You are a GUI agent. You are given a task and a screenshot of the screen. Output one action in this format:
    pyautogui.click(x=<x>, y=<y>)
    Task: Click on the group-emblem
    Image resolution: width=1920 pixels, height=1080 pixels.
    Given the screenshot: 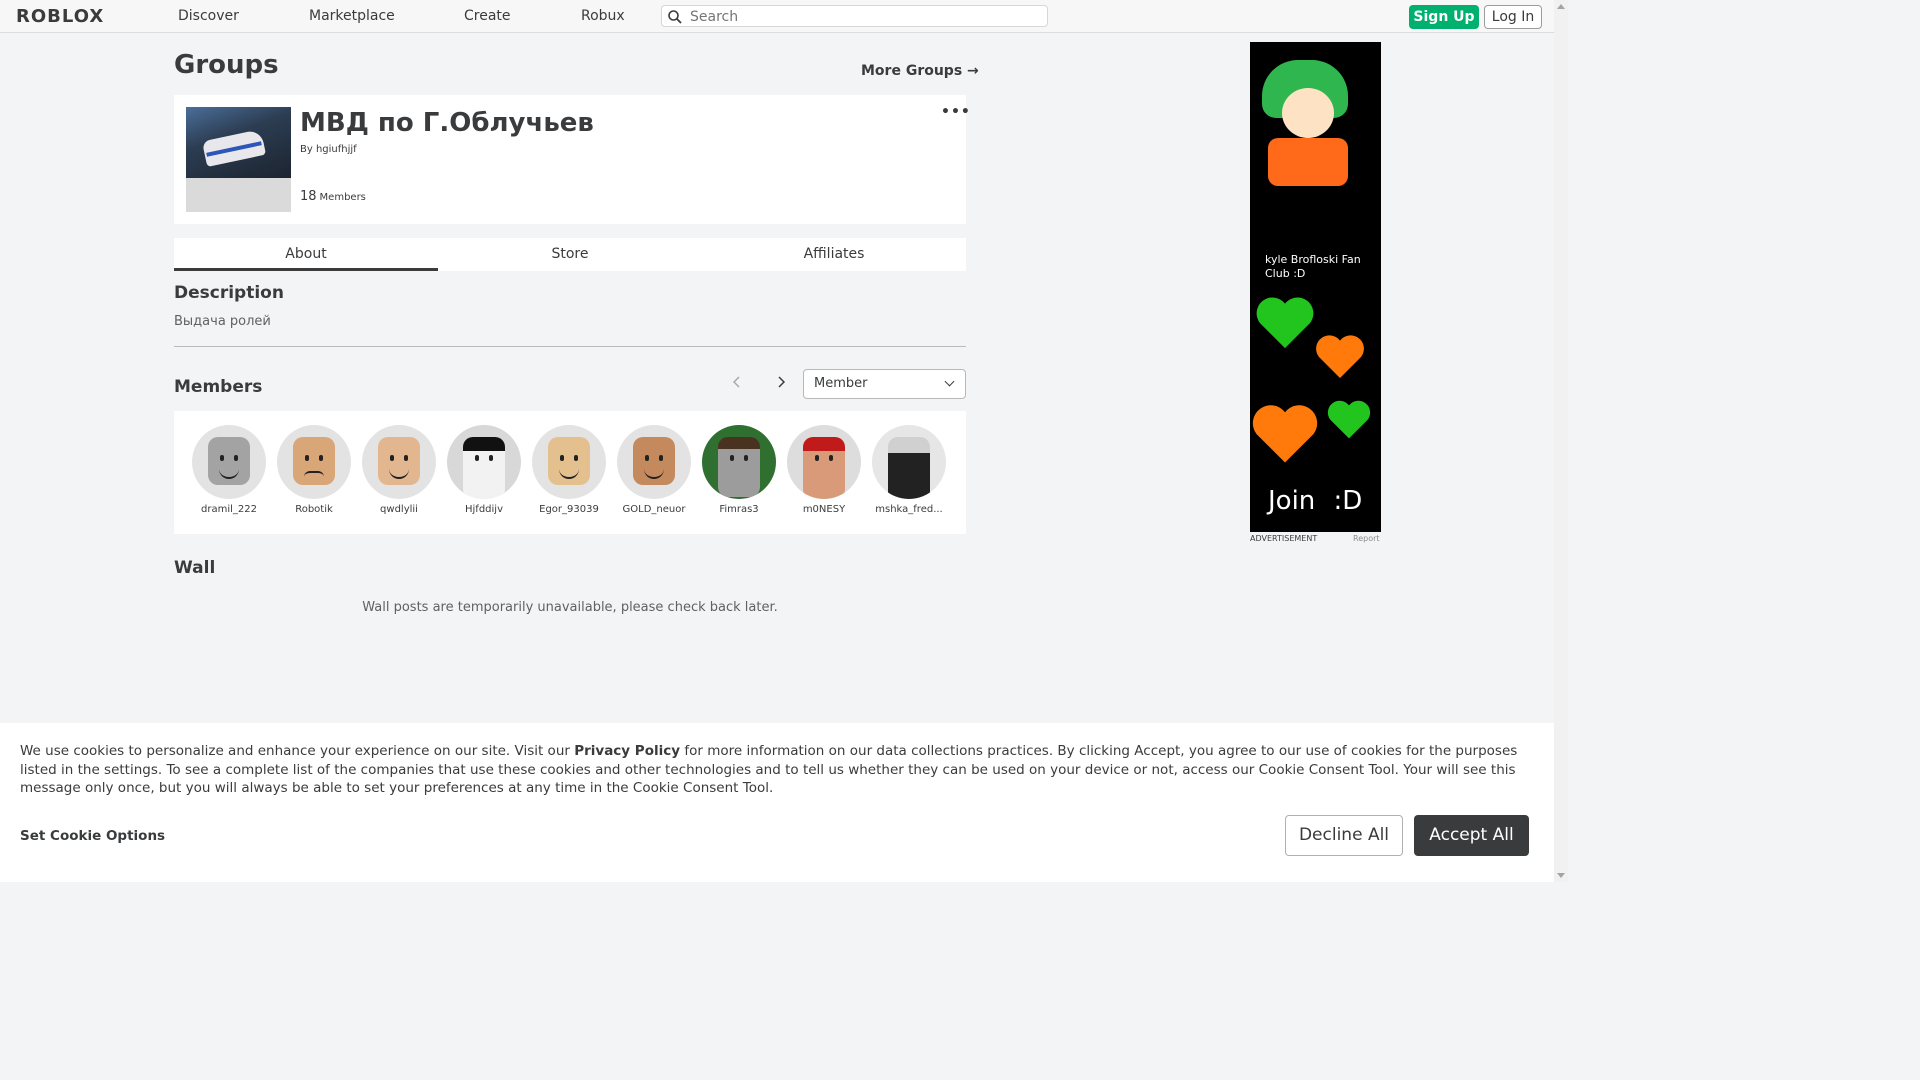 What is the action you would take?
    pyautogui.click(x=238, y=159)
    